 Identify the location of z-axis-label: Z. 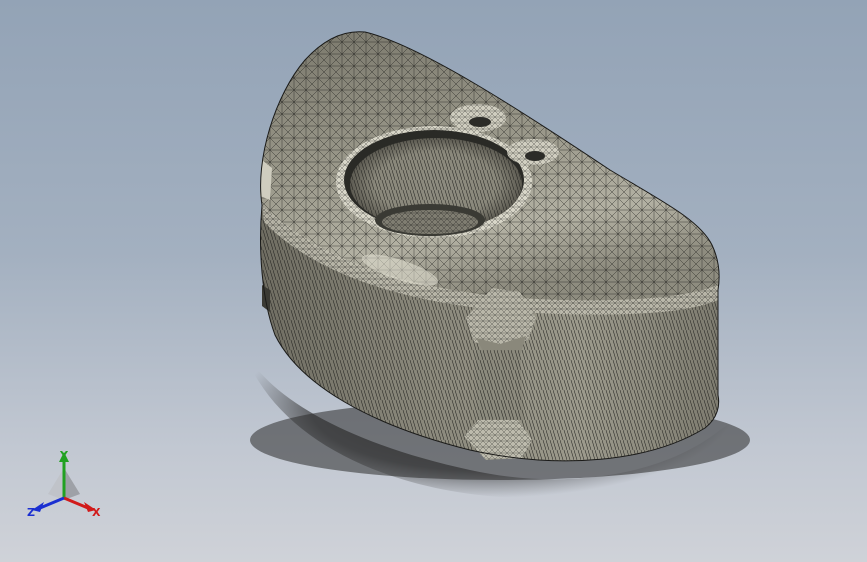
(31, 512).